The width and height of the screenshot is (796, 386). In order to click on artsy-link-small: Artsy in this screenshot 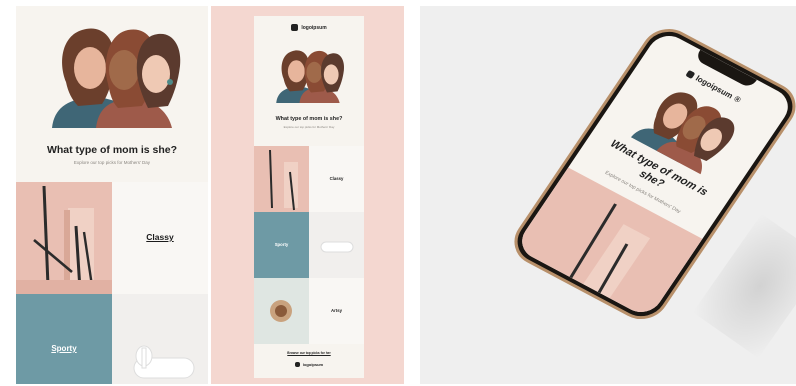, I will do `click(336, 310)`.